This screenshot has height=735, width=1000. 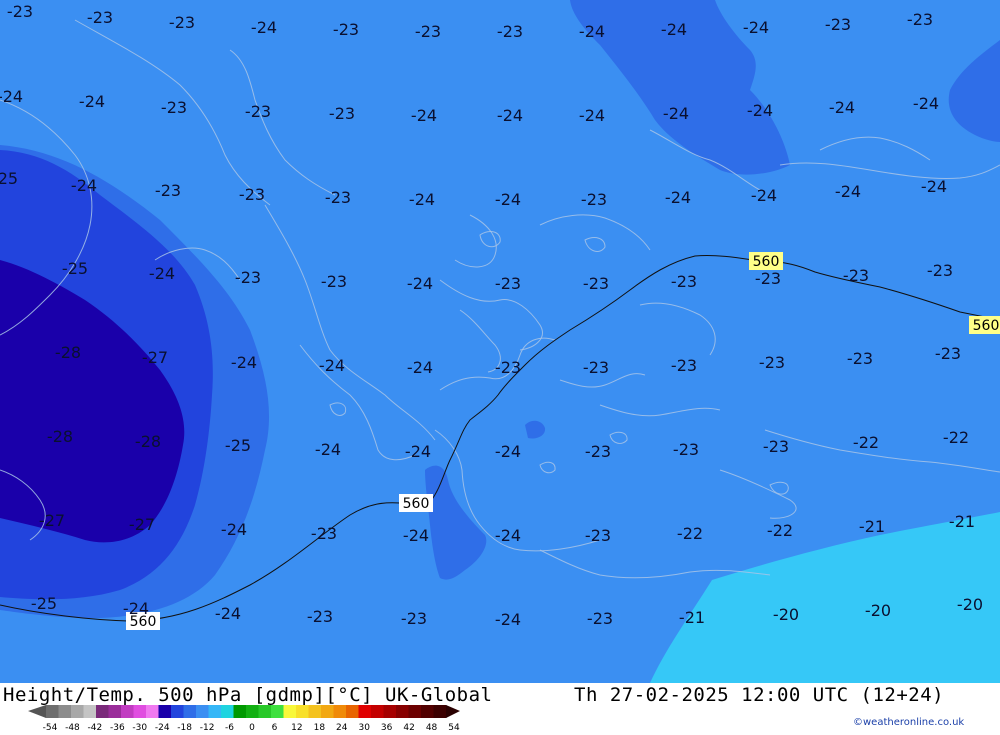 I want to click on legend-tick-label: 54, so click(x=454, y=728).